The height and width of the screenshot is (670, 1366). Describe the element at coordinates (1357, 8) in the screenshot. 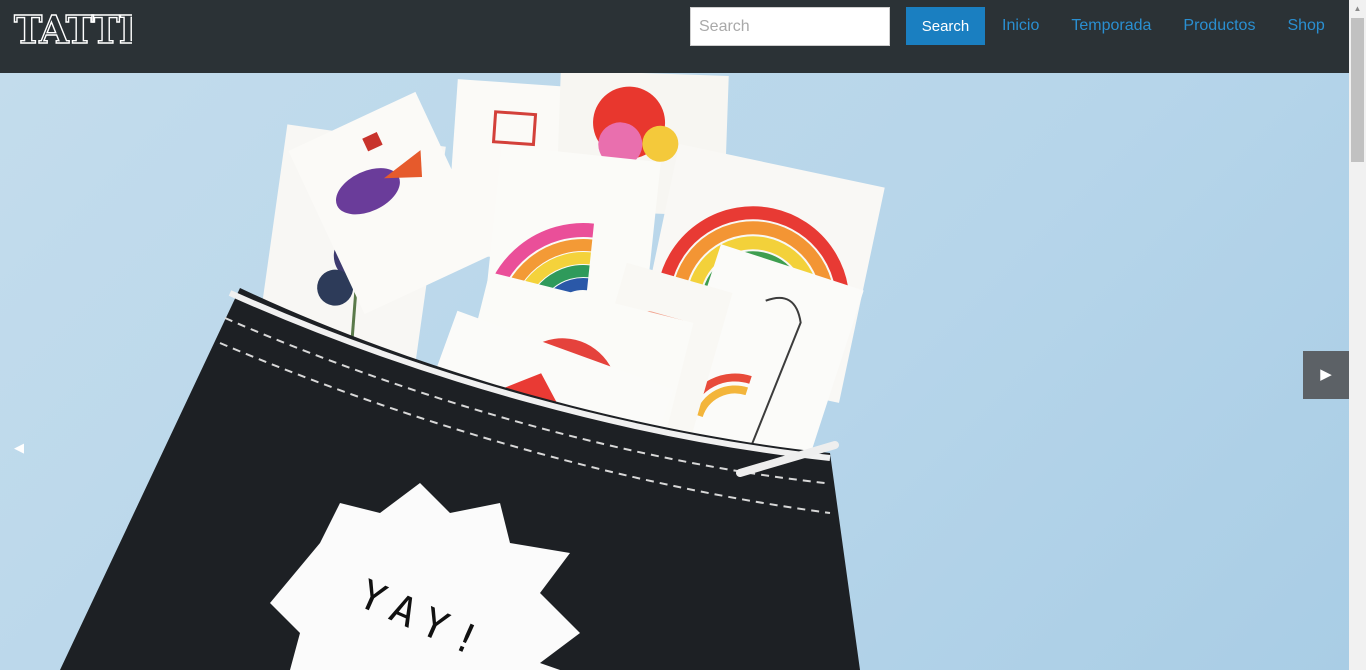

I see `scroll-up-icon: ▲` at that location.